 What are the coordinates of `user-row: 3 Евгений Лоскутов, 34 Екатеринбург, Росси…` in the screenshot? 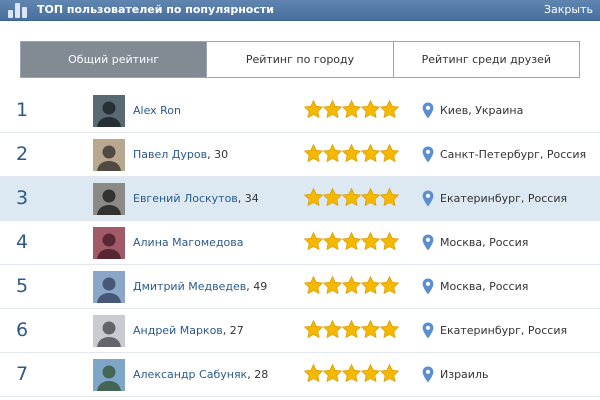 It's located at (300, 199).